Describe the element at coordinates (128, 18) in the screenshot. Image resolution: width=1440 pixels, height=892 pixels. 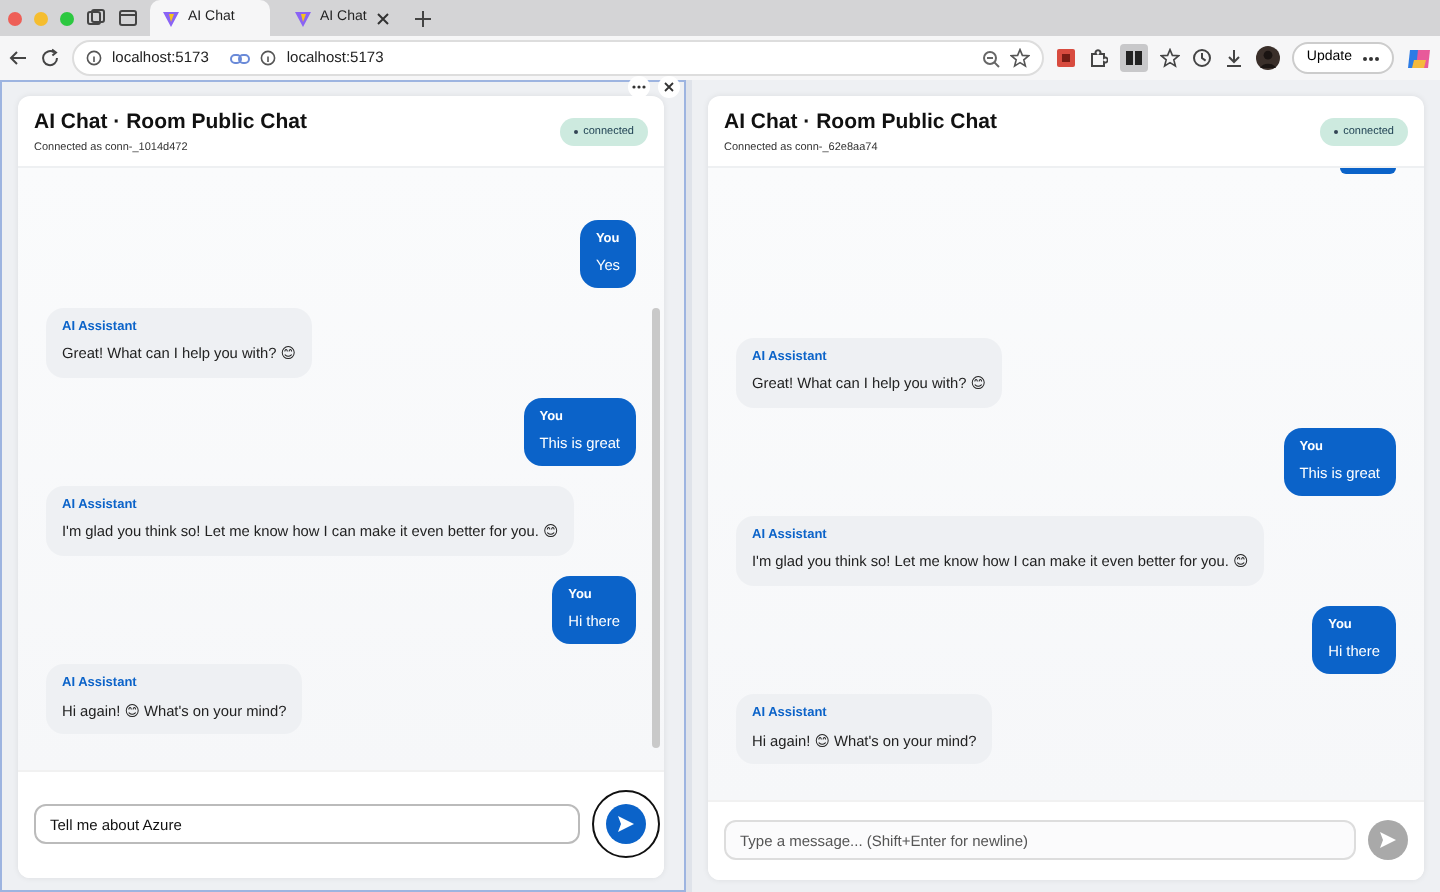
I see `sidebar-icon` at that location.